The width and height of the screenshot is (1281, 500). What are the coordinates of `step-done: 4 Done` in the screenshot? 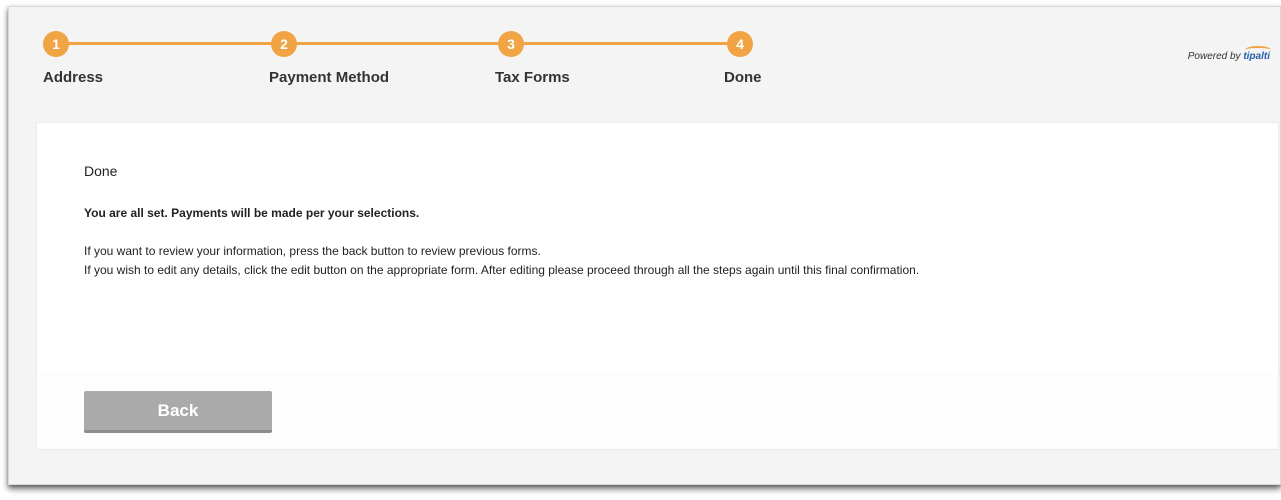 It's located at (743, 58).